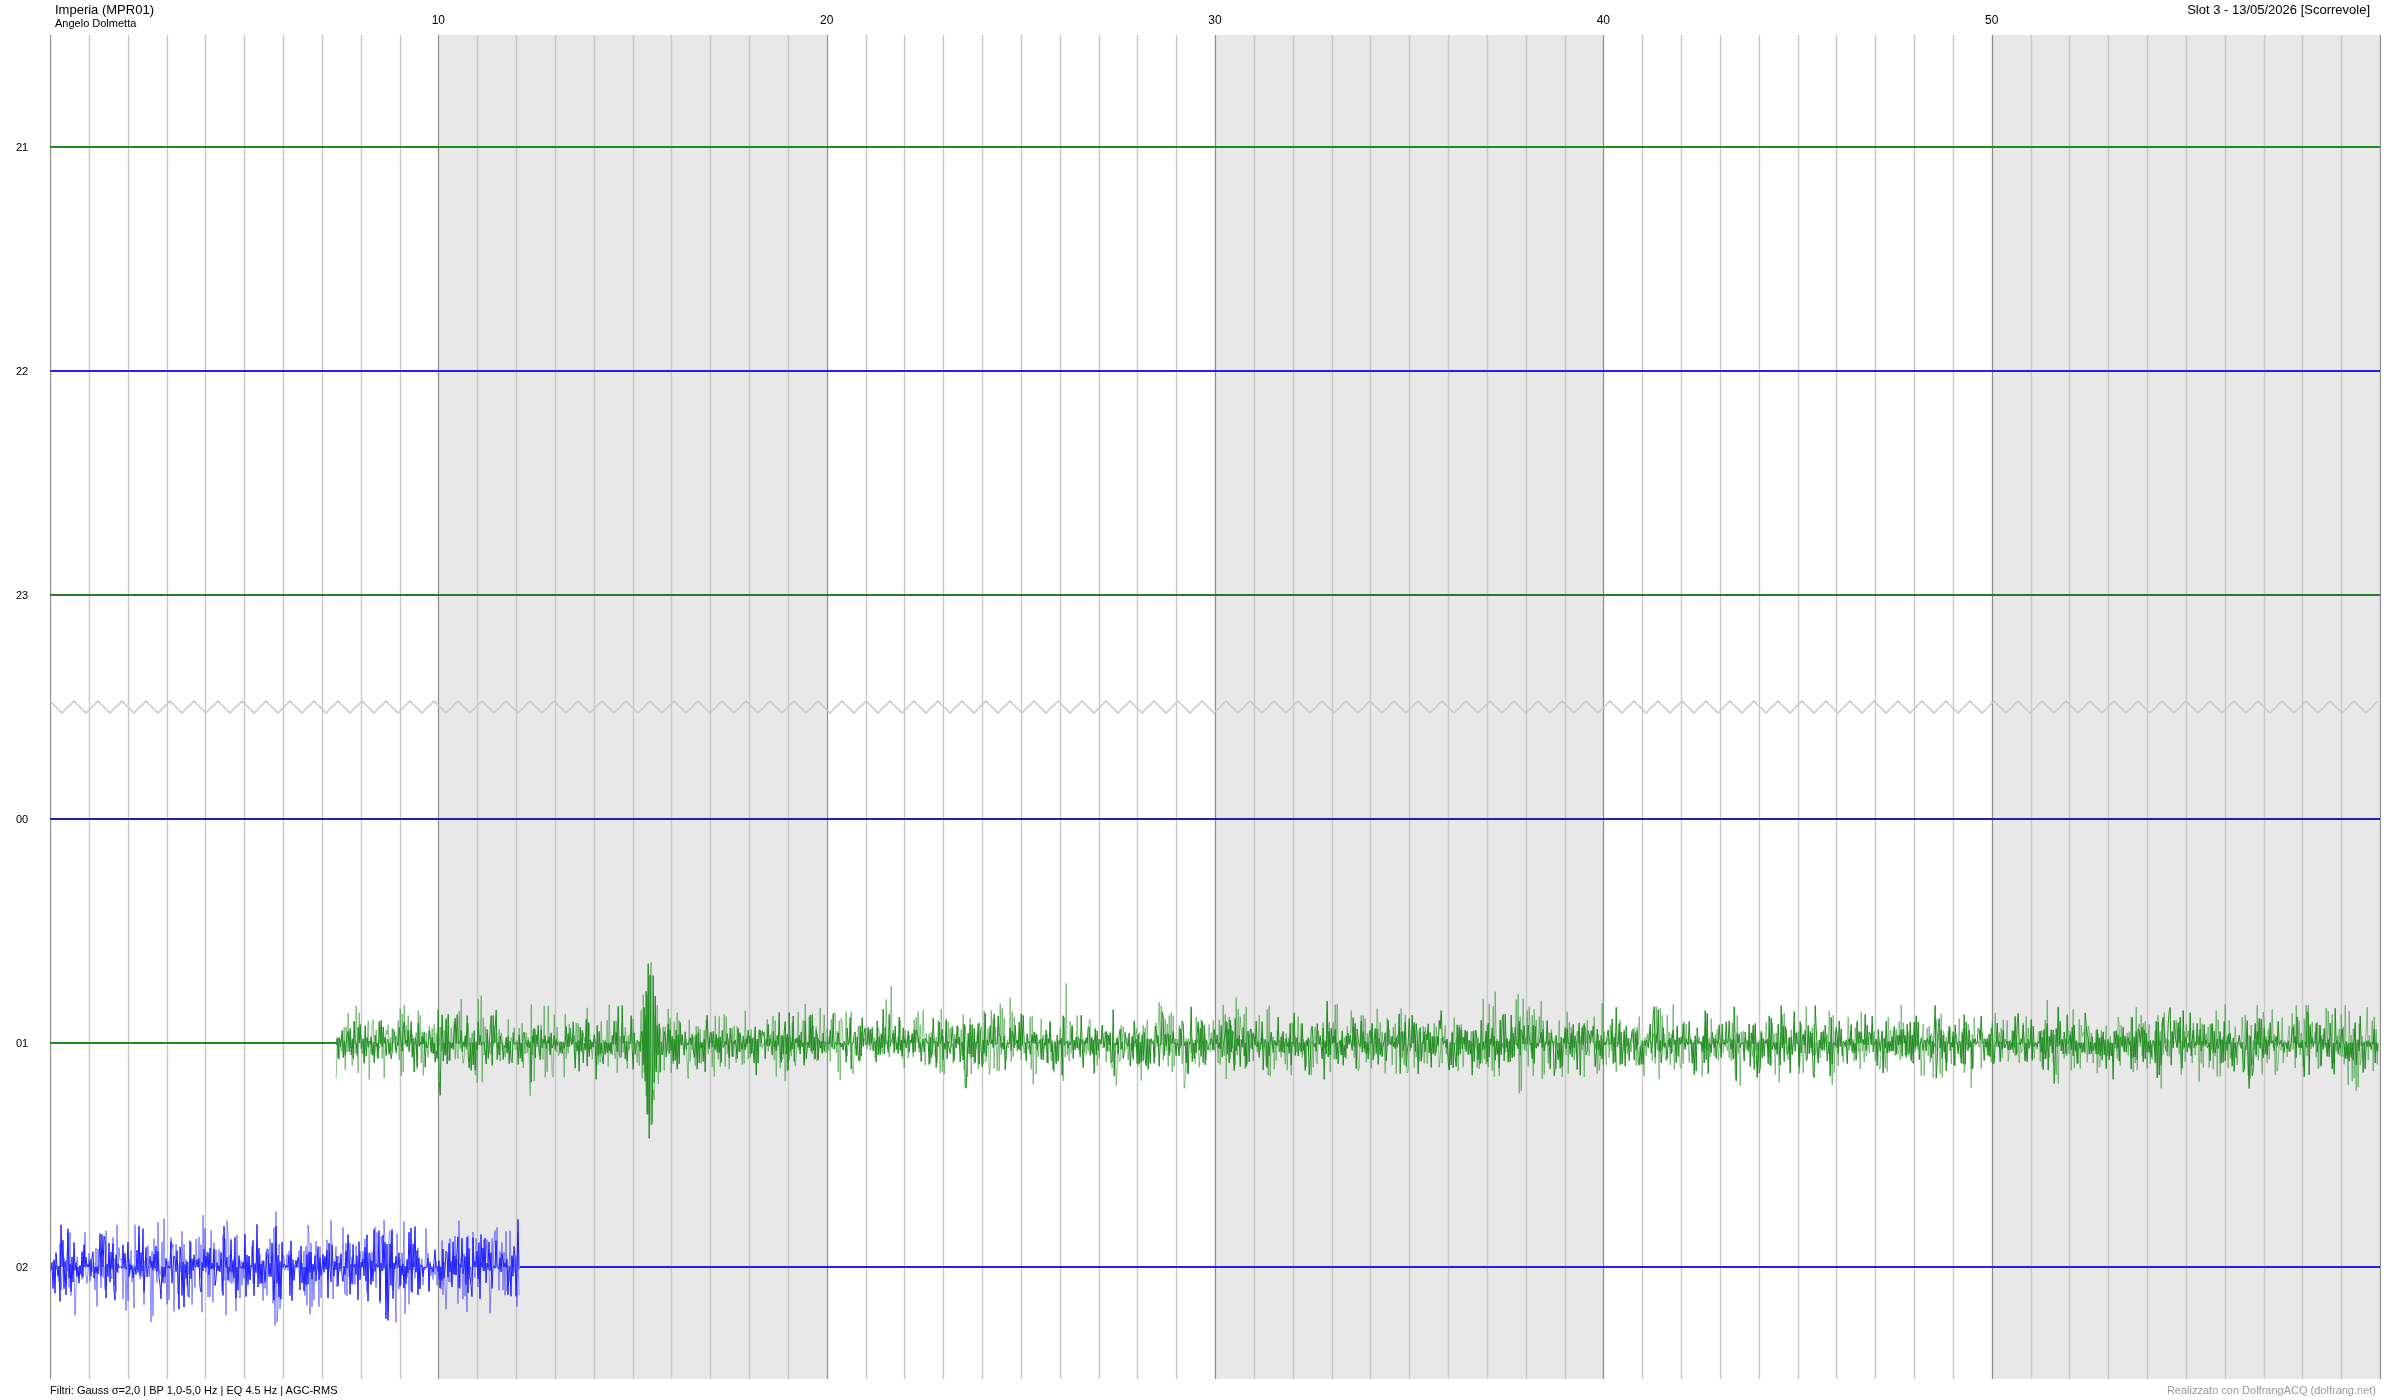 The width and height of the screenshot is (2400, 1400). I want to click on hour-label: 02, so click(22, 1267).